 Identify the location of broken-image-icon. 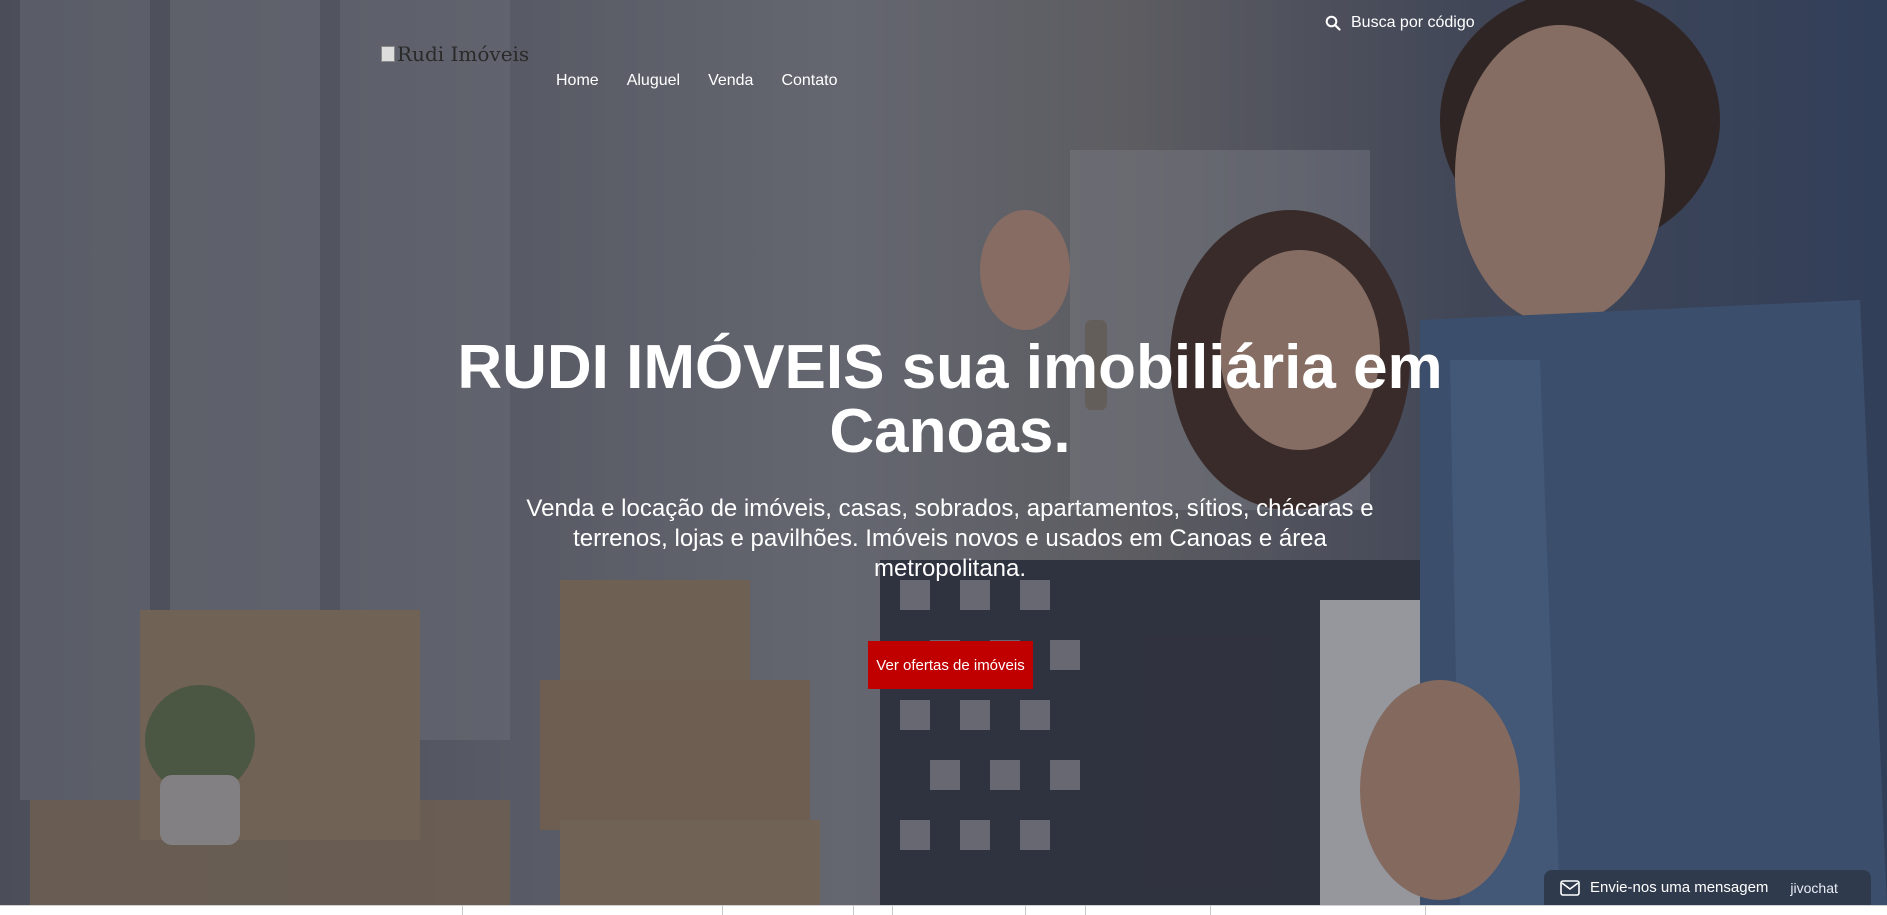
(388, 54).